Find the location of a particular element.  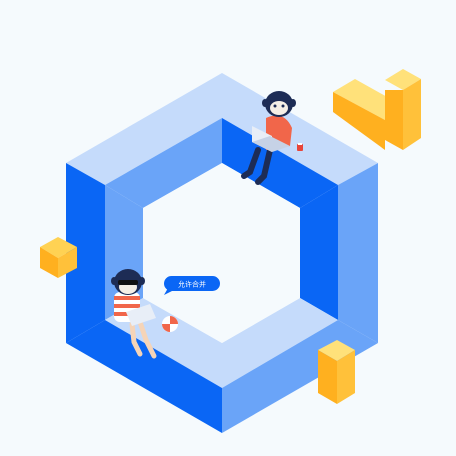

speech-bubble-label: 允许合并 is located at coordinates (192, 284).